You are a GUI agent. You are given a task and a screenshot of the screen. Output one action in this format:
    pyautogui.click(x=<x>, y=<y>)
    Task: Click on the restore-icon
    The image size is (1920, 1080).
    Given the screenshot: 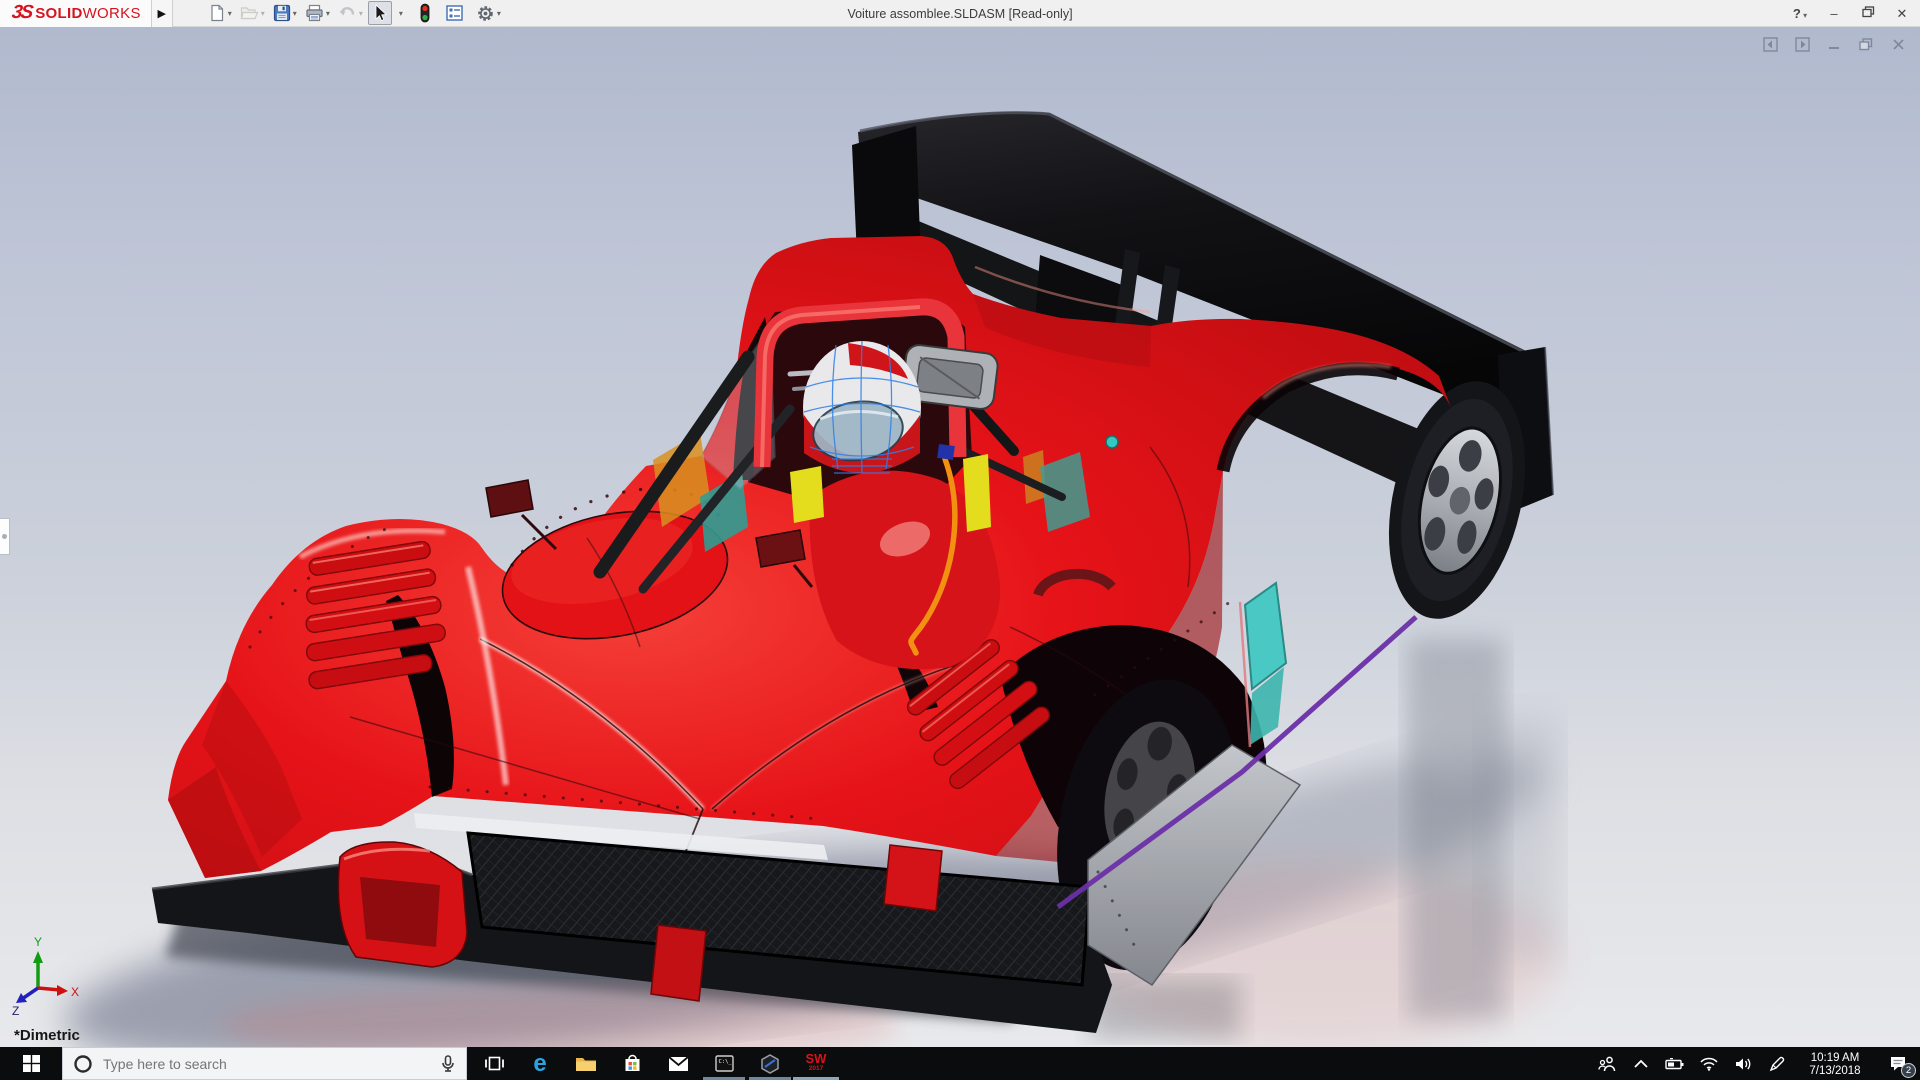 What is the action you would take?
    pyautogui.click(x=1867, y=12)
    